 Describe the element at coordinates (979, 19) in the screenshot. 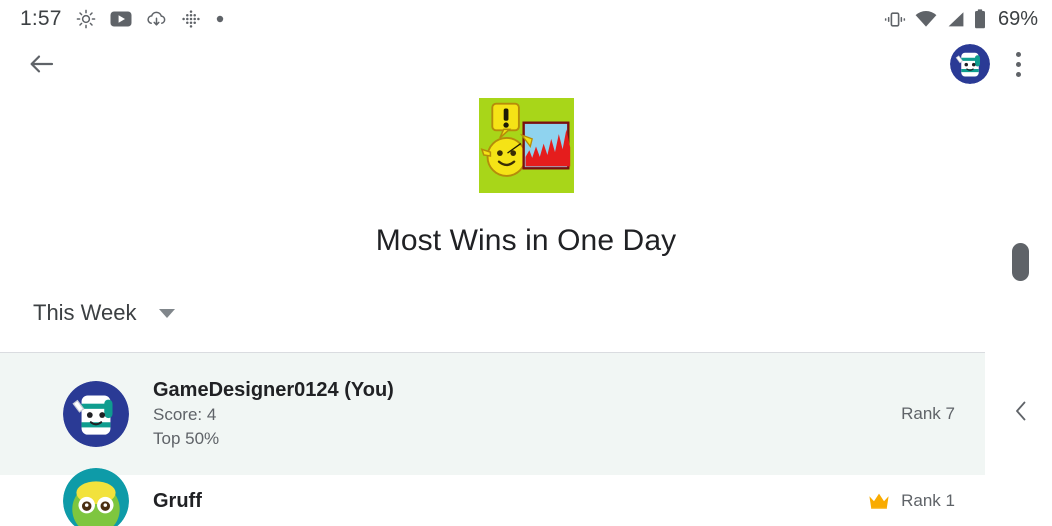

I see `battery-icon` at that location.